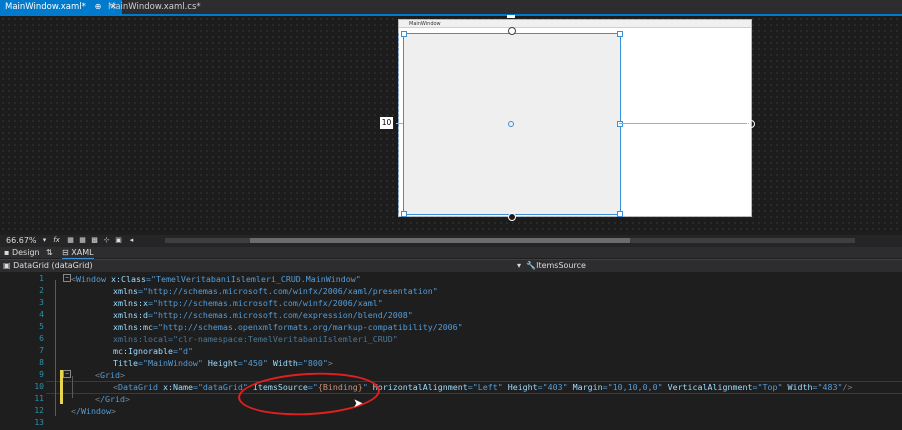 This screenshot has width=902, height=430. Describe the element at coordinates (512, 31) in the screenshot. I see `top-anchor-icon` at that location.